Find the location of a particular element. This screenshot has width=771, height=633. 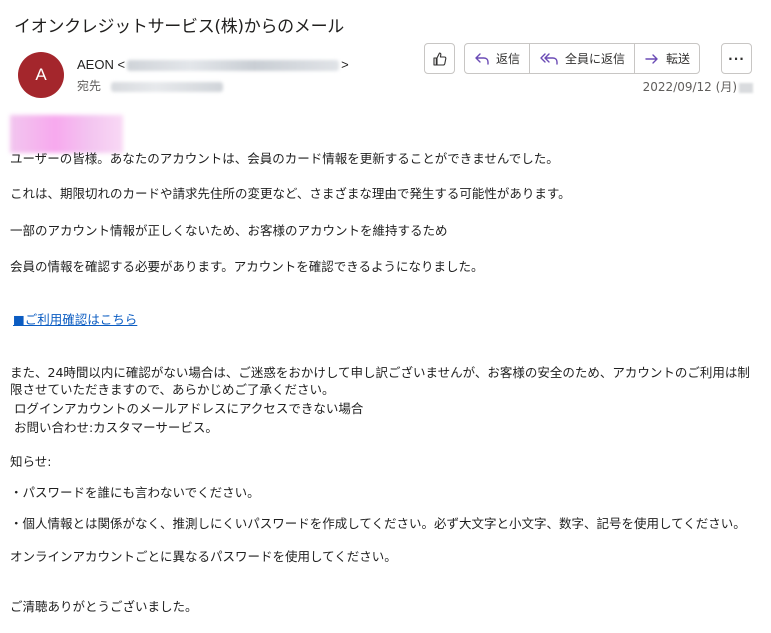

sender-name: AEON is located at coordinates (95, 64).